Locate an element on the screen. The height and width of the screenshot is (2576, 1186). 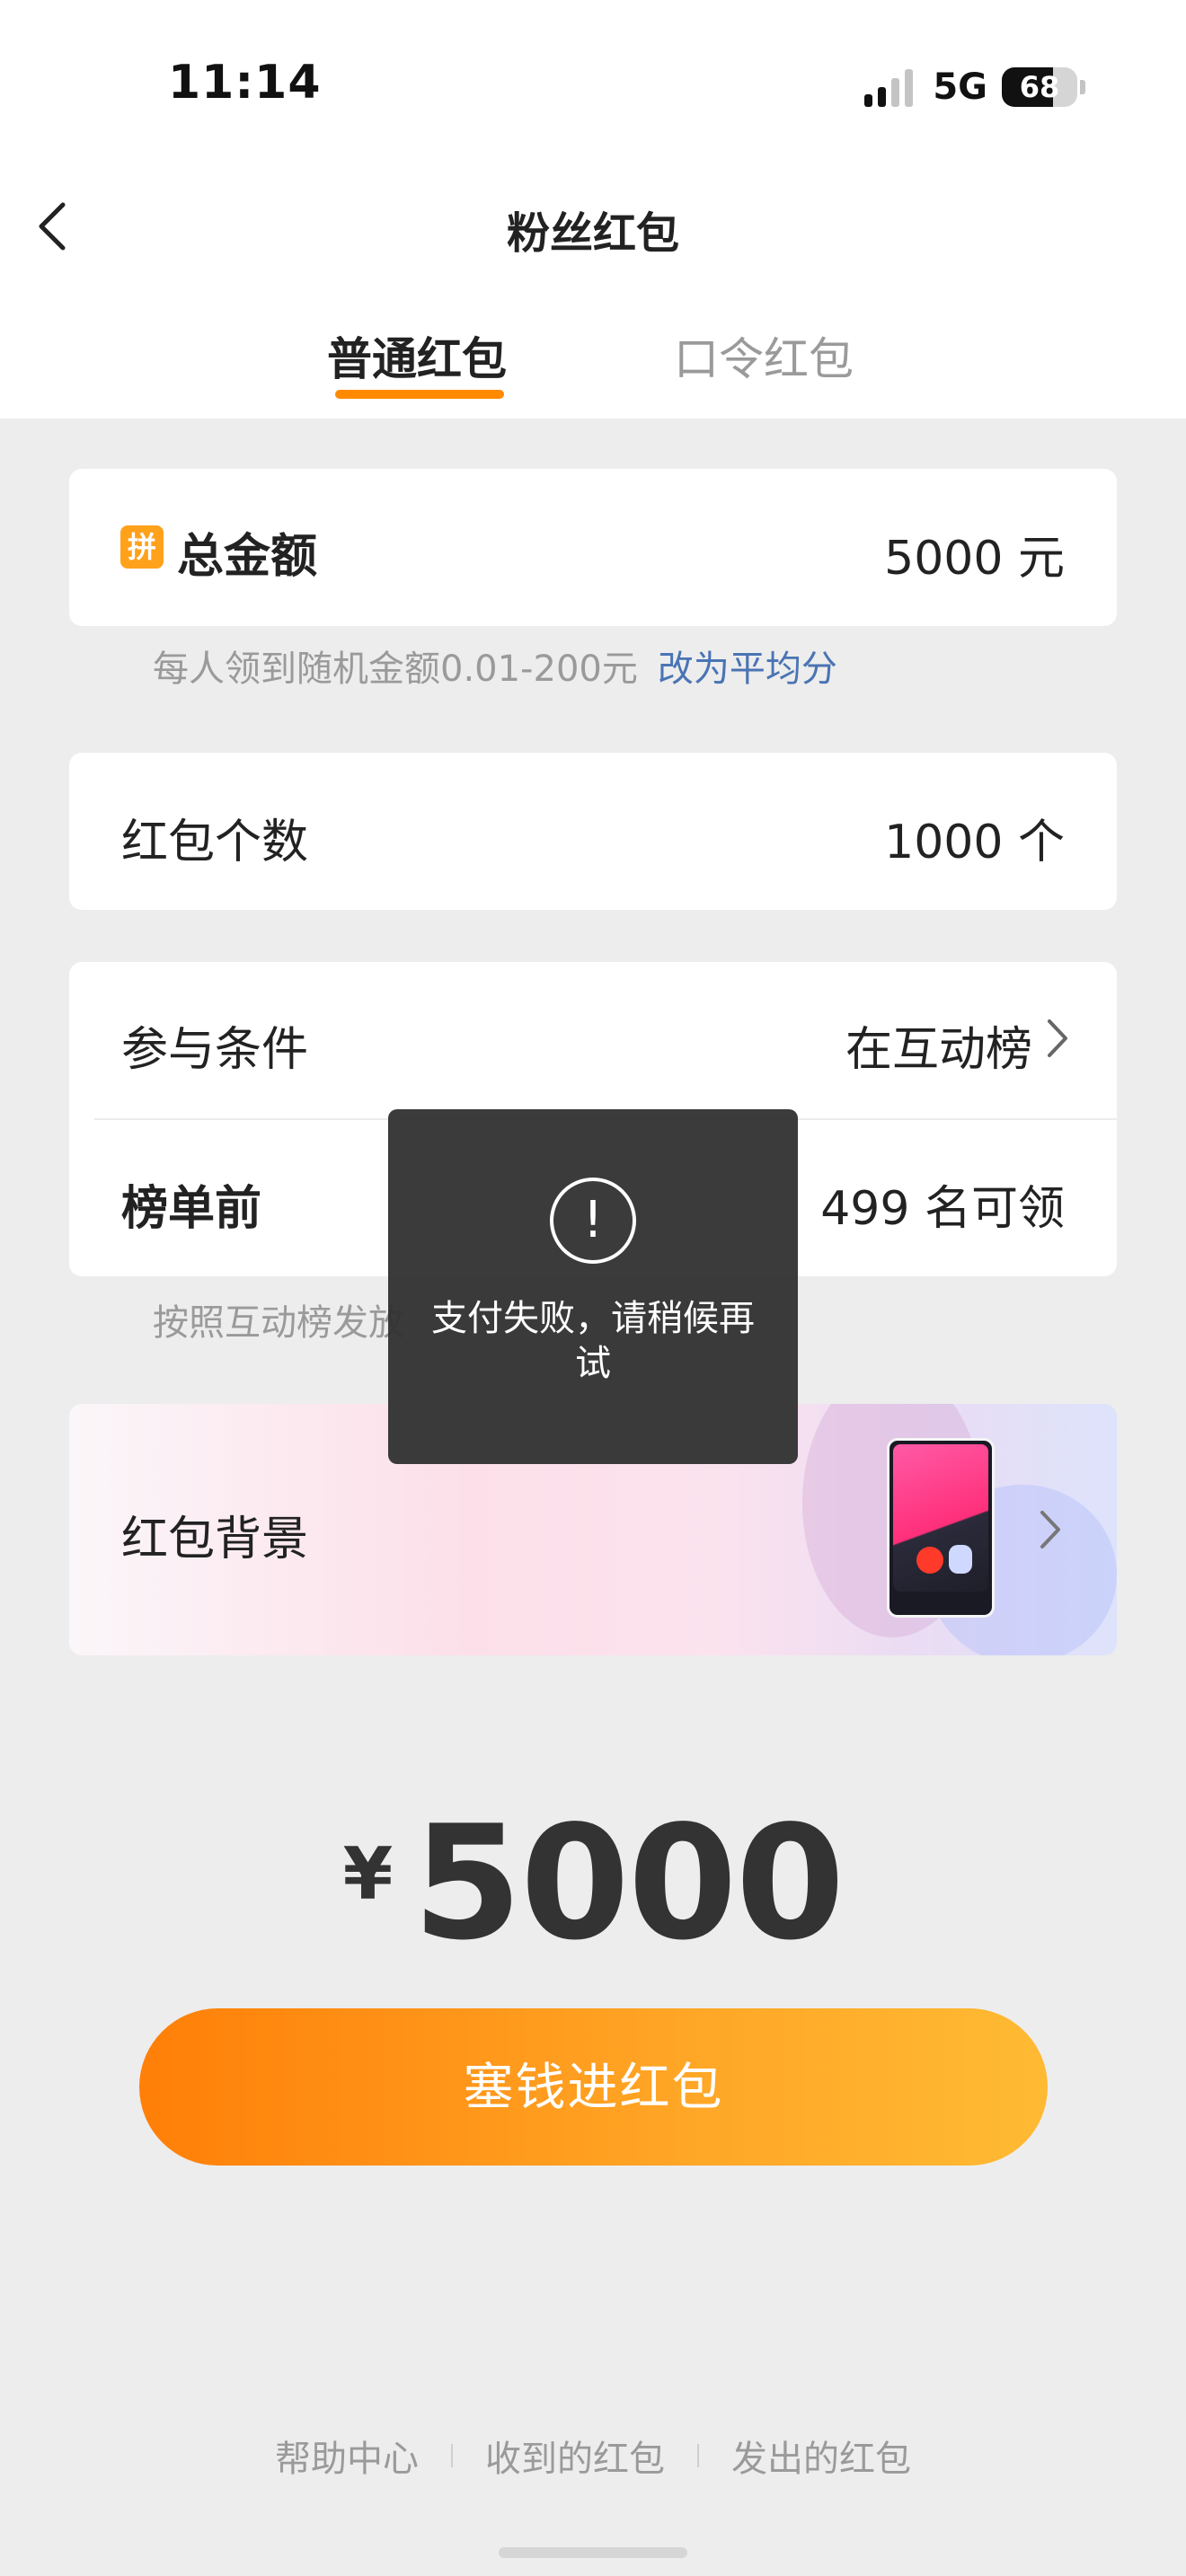
background-preview-thumbnail is located at coordinates (941, 1528).